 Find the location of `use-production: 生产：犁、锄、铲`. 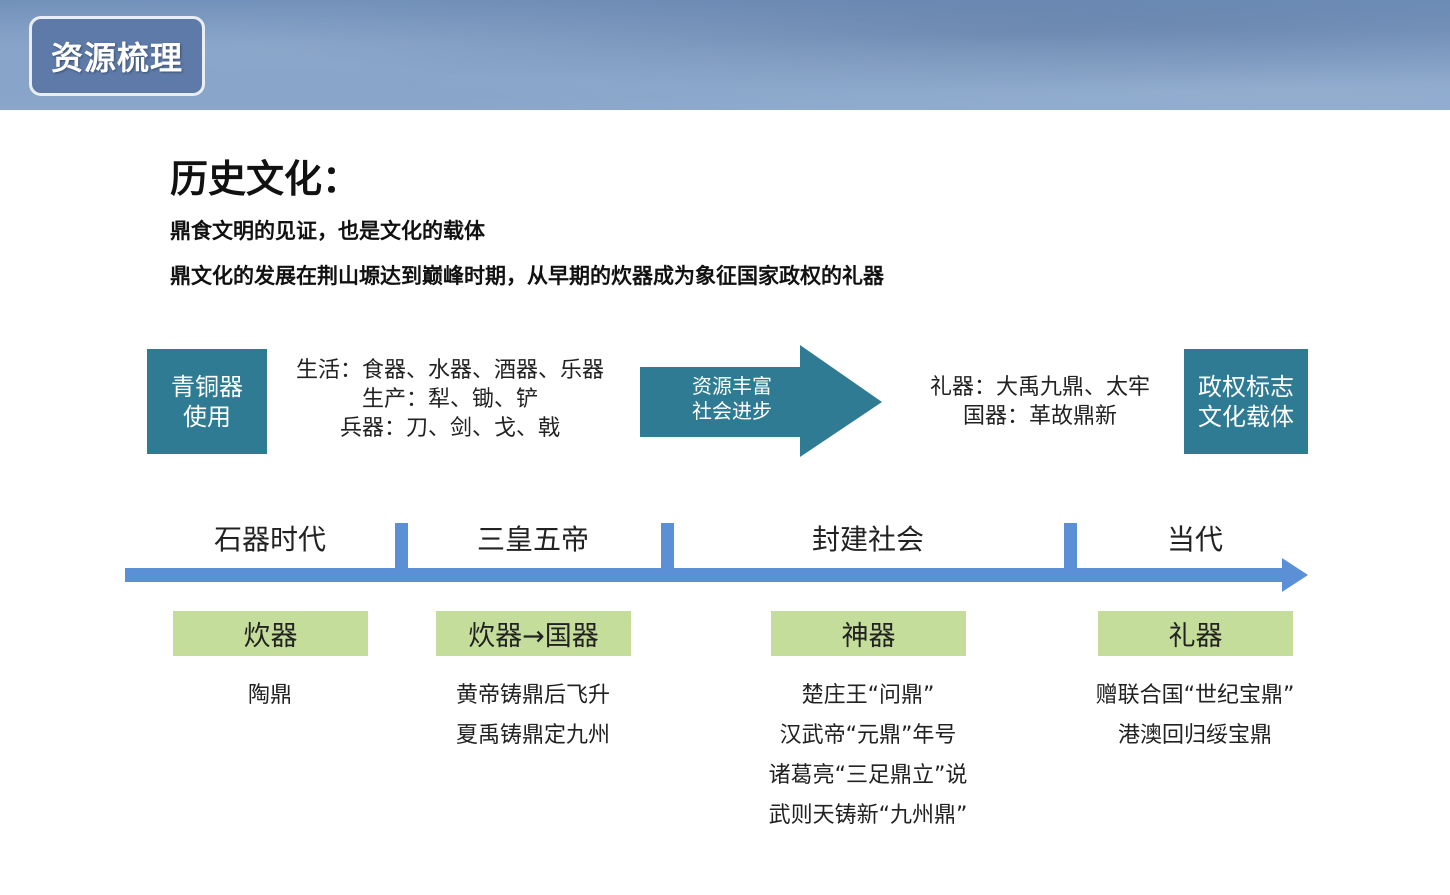

use-production: 生产：犁、锄、铲 is located at coordinates (449, 399).